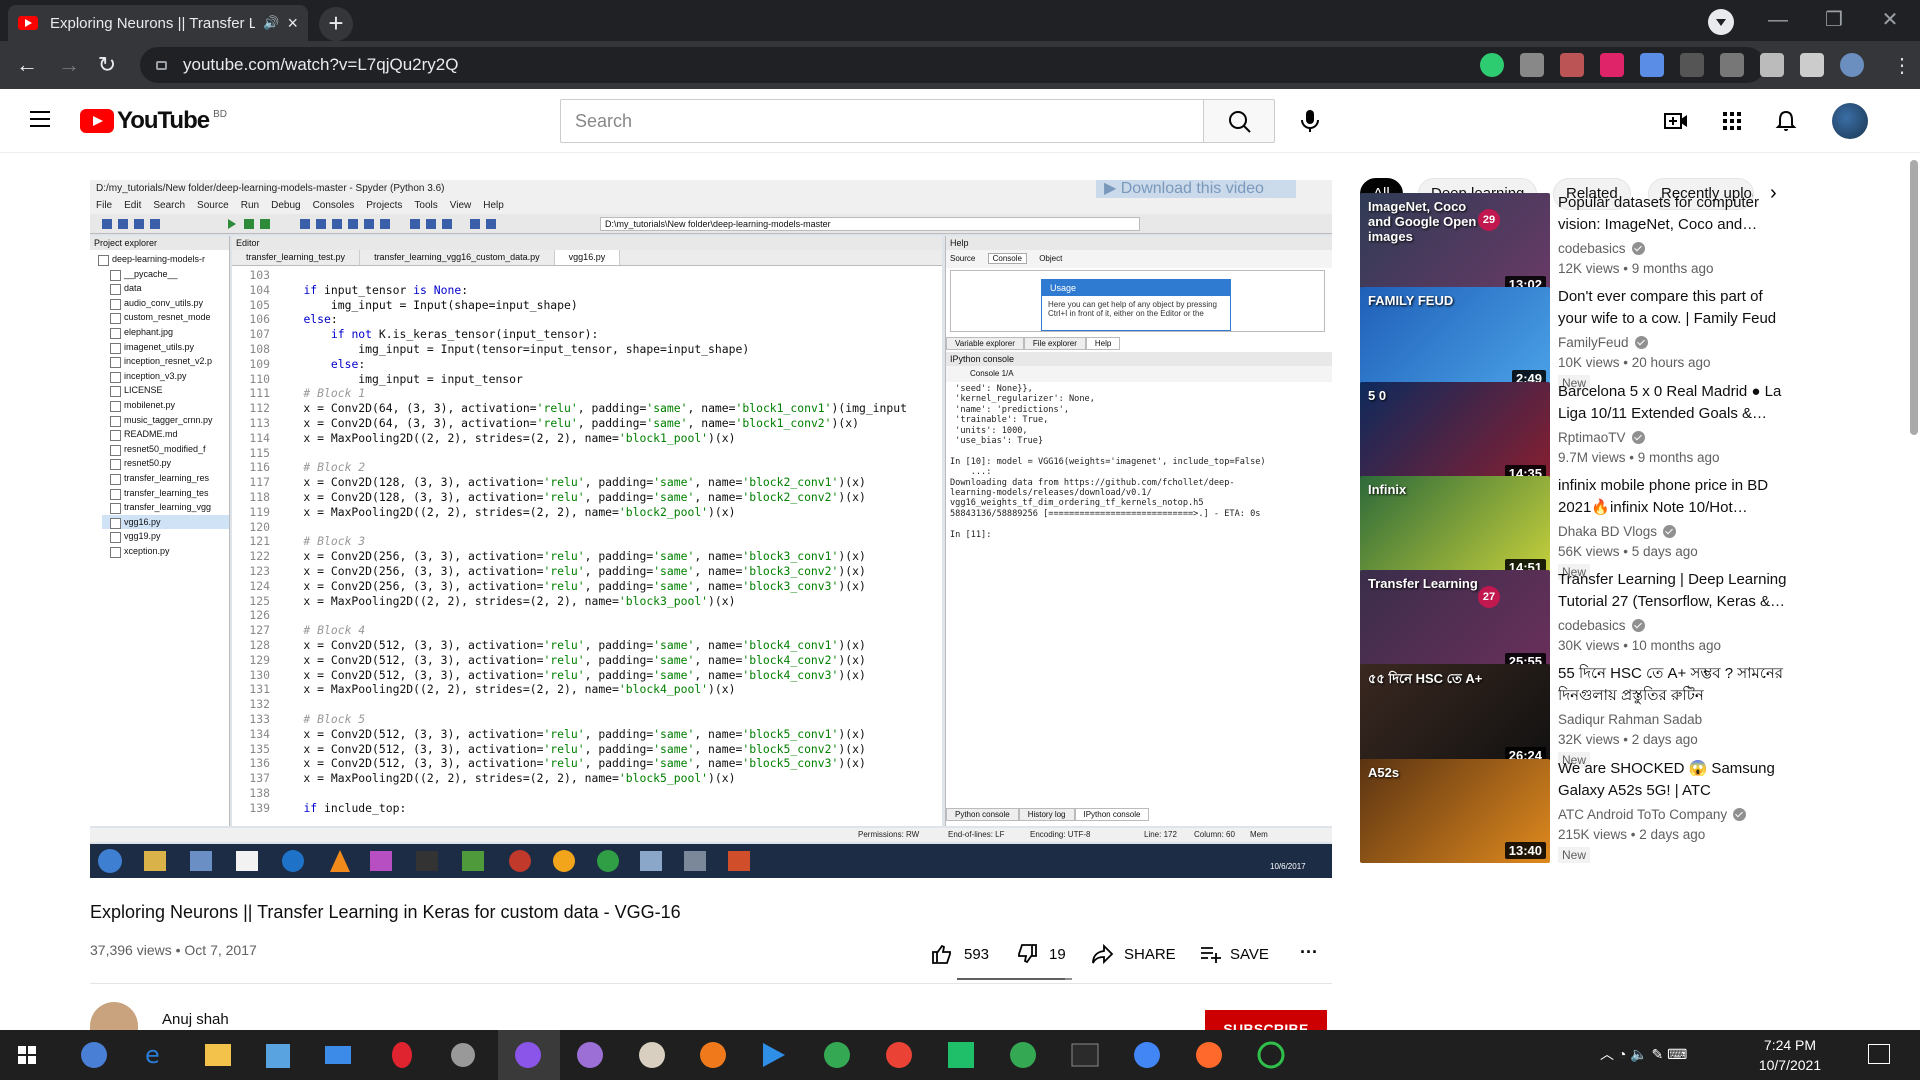 The height and width of the screenshot is (1080, 1920). What do you see at coordinates (1492, 65) in the screenshot?
I see `grammarly-extension-icon` at bounding box center [1492, 65].